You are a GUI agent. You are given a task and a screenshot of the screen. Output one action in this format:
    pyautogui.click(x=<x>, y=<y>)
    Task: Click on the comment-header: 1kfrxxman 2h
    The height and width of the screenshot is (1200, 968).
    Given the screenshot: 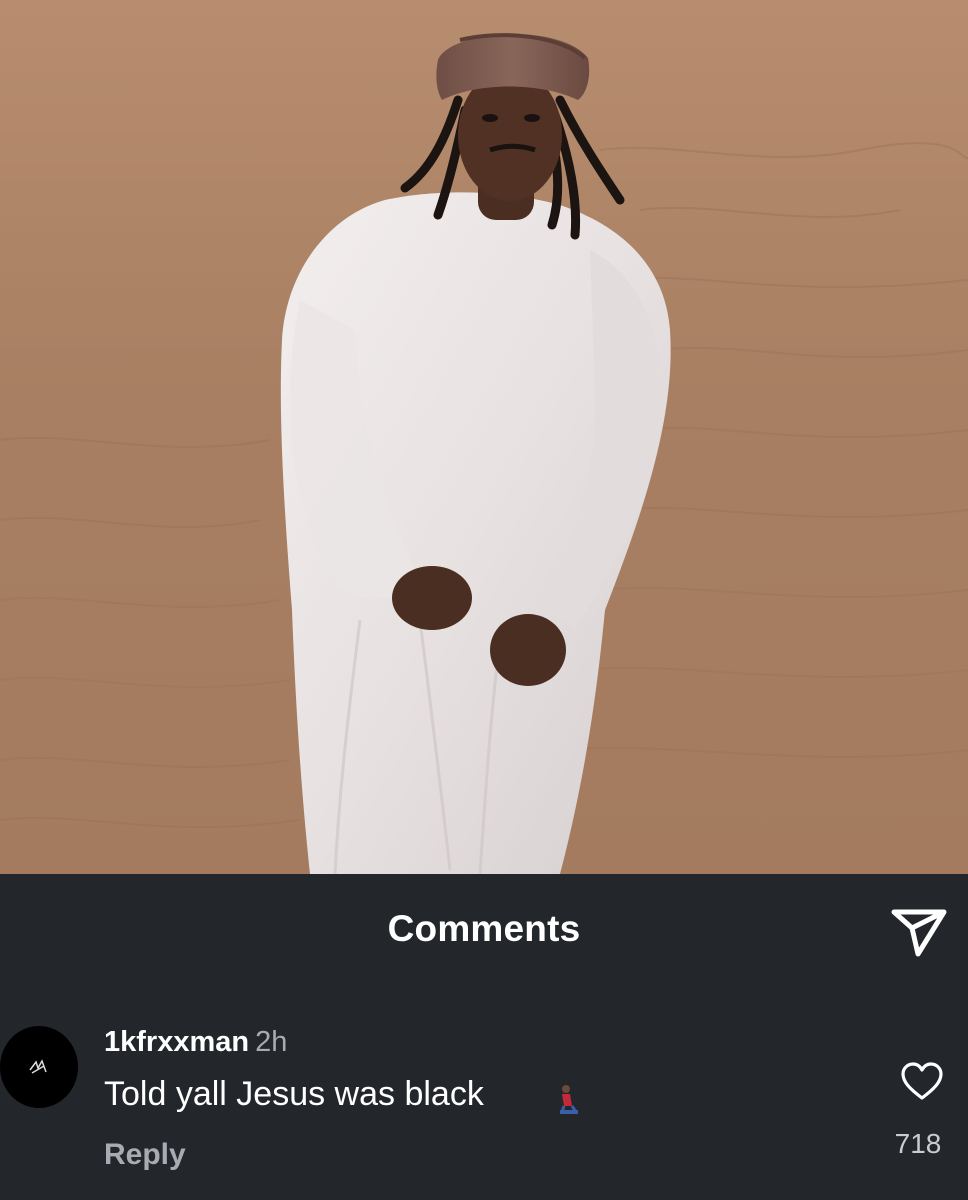 What is the action you would take?
    pyautogui.click(x=195, y=1042)
    